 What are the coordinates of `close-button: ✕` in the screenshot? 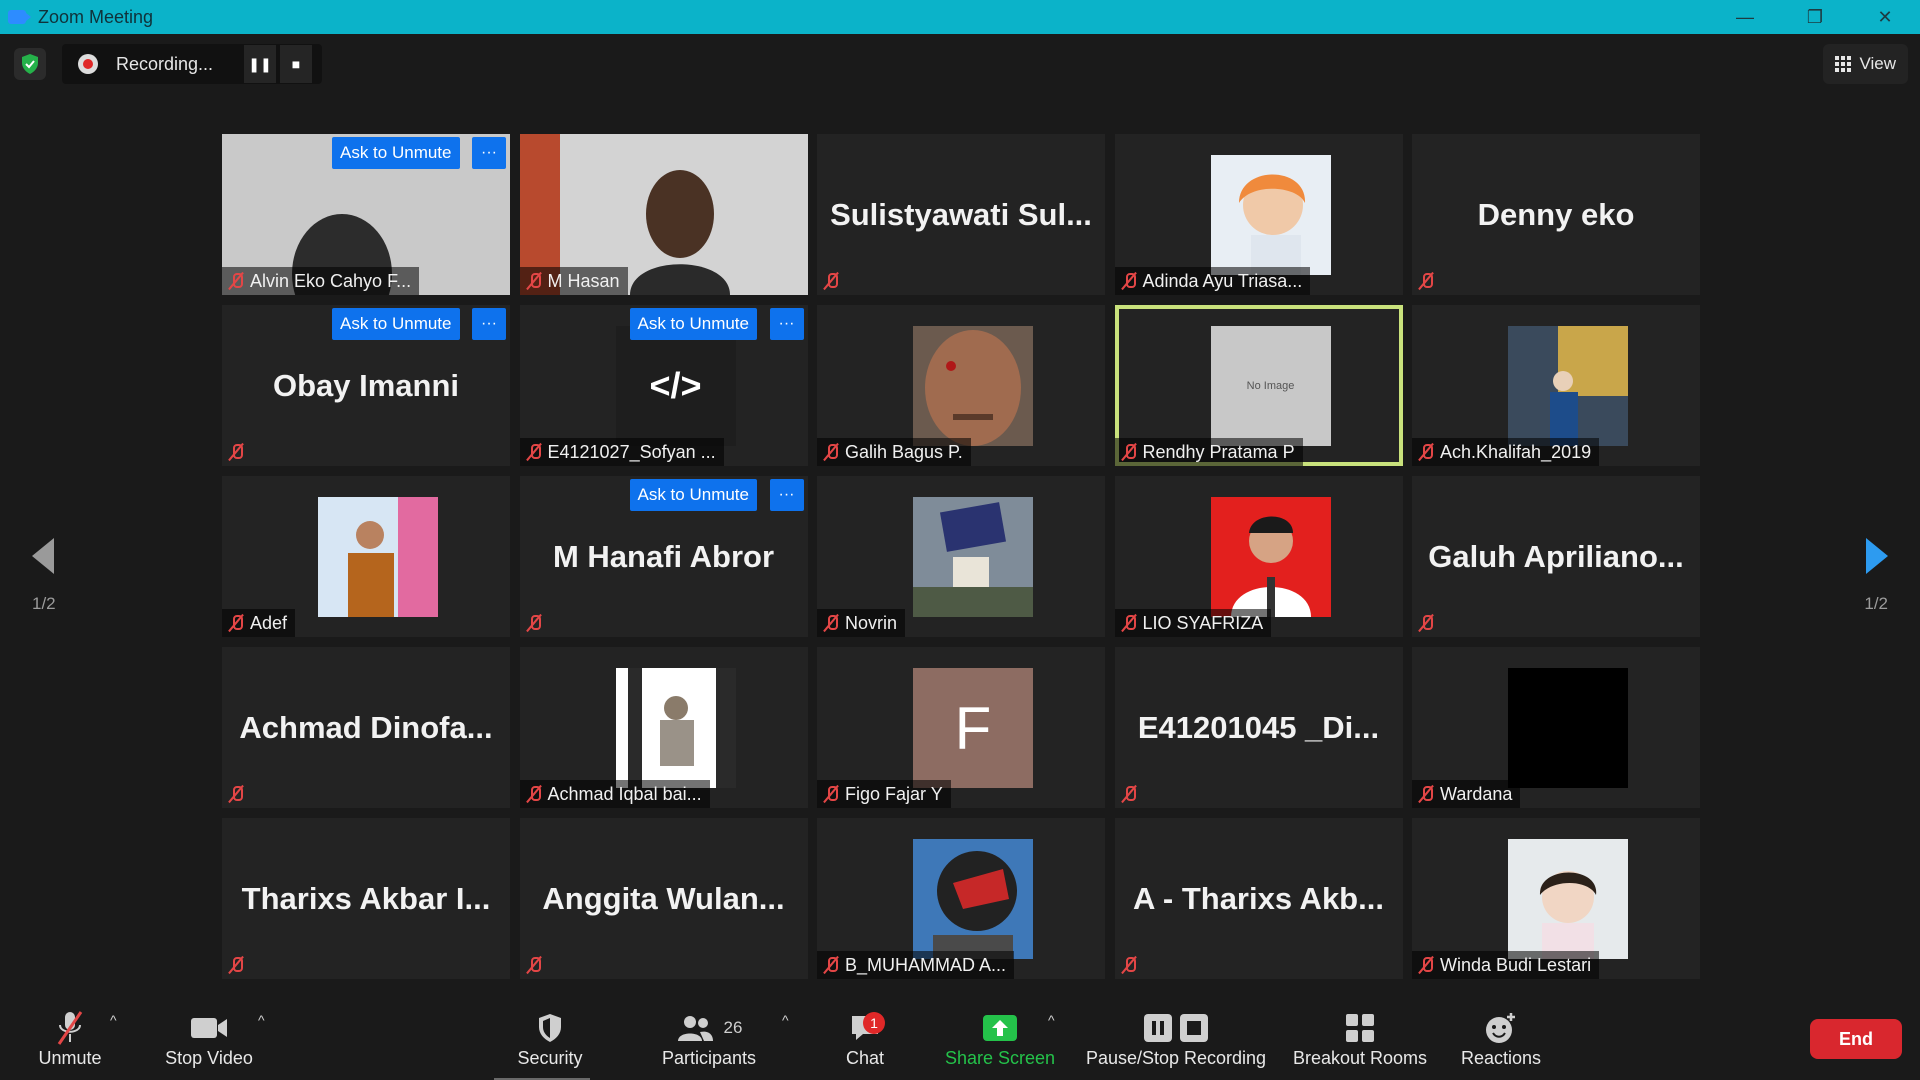 It's located at (1885, 17).